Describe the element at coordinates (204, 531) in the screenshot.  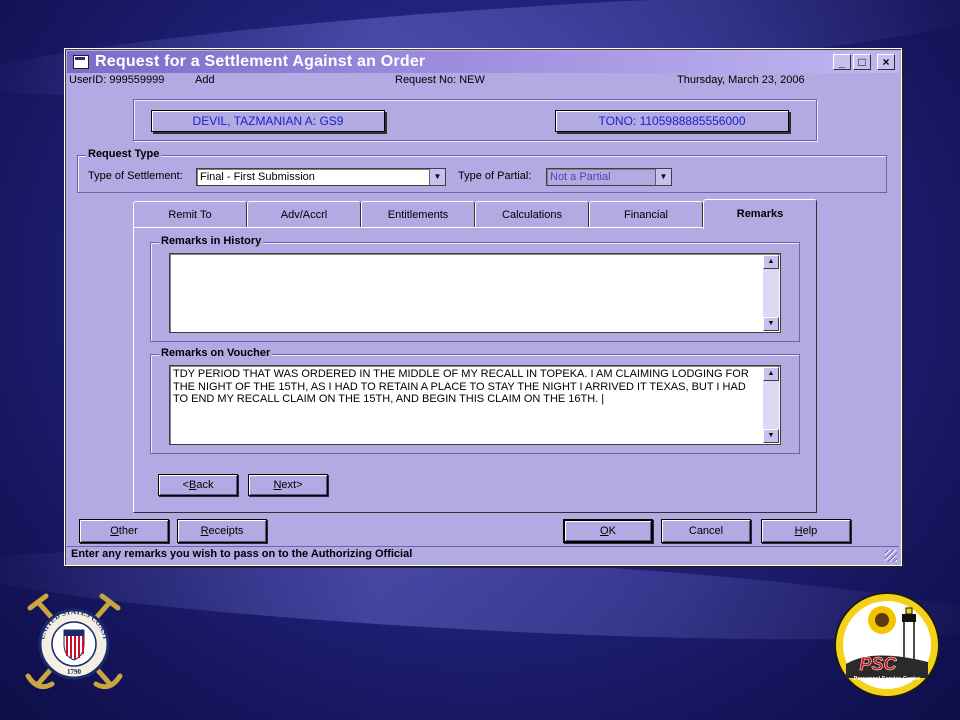
I see `receipts-key: R` at that location.